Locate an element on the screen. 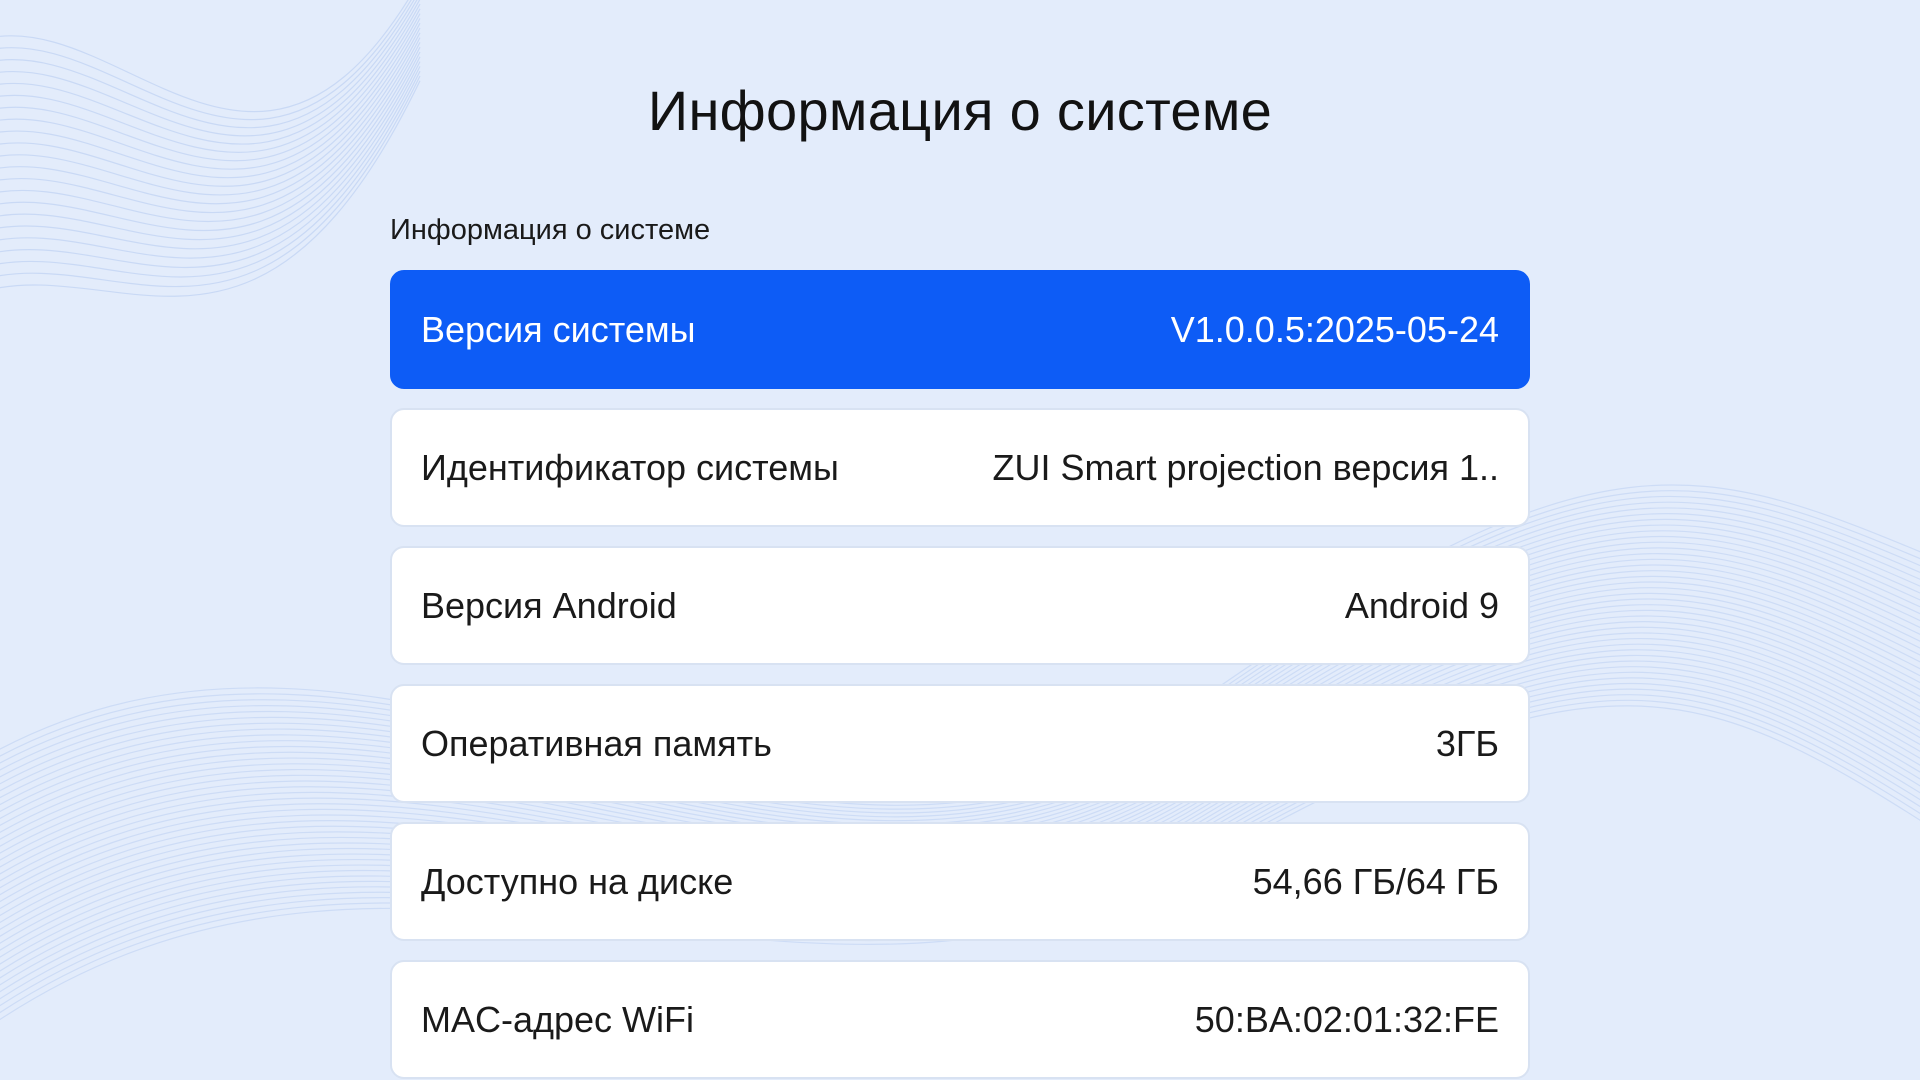 This screenshot has width=1920, height=1080. row-value: 3ГБ is located at coordinates (1467, 743).